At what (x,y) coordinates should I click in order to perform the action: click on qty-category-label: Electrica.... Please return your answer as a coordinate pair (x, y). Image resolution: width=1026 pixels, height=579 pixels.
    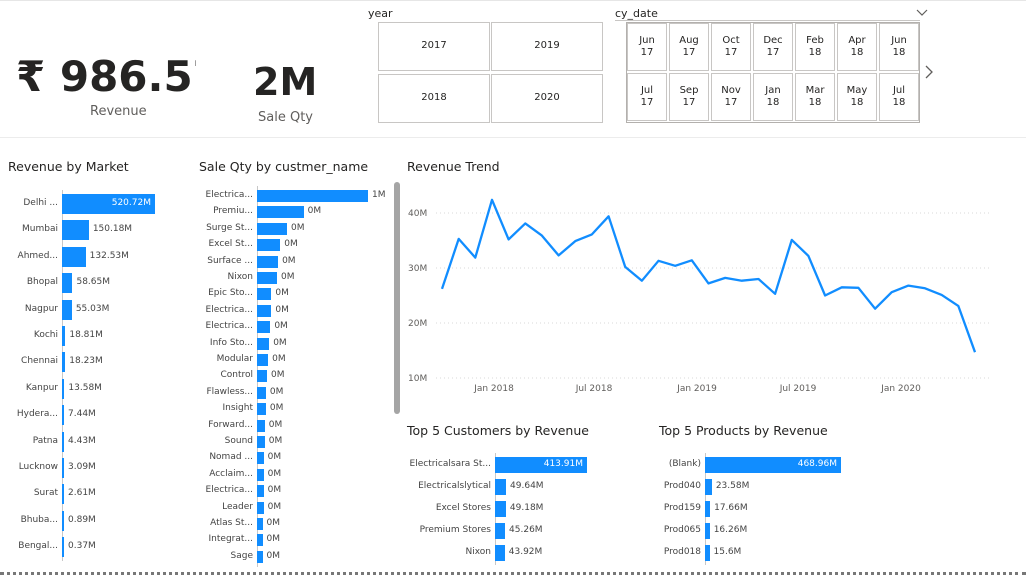
    Looking at the image, I should click on (229, 309).